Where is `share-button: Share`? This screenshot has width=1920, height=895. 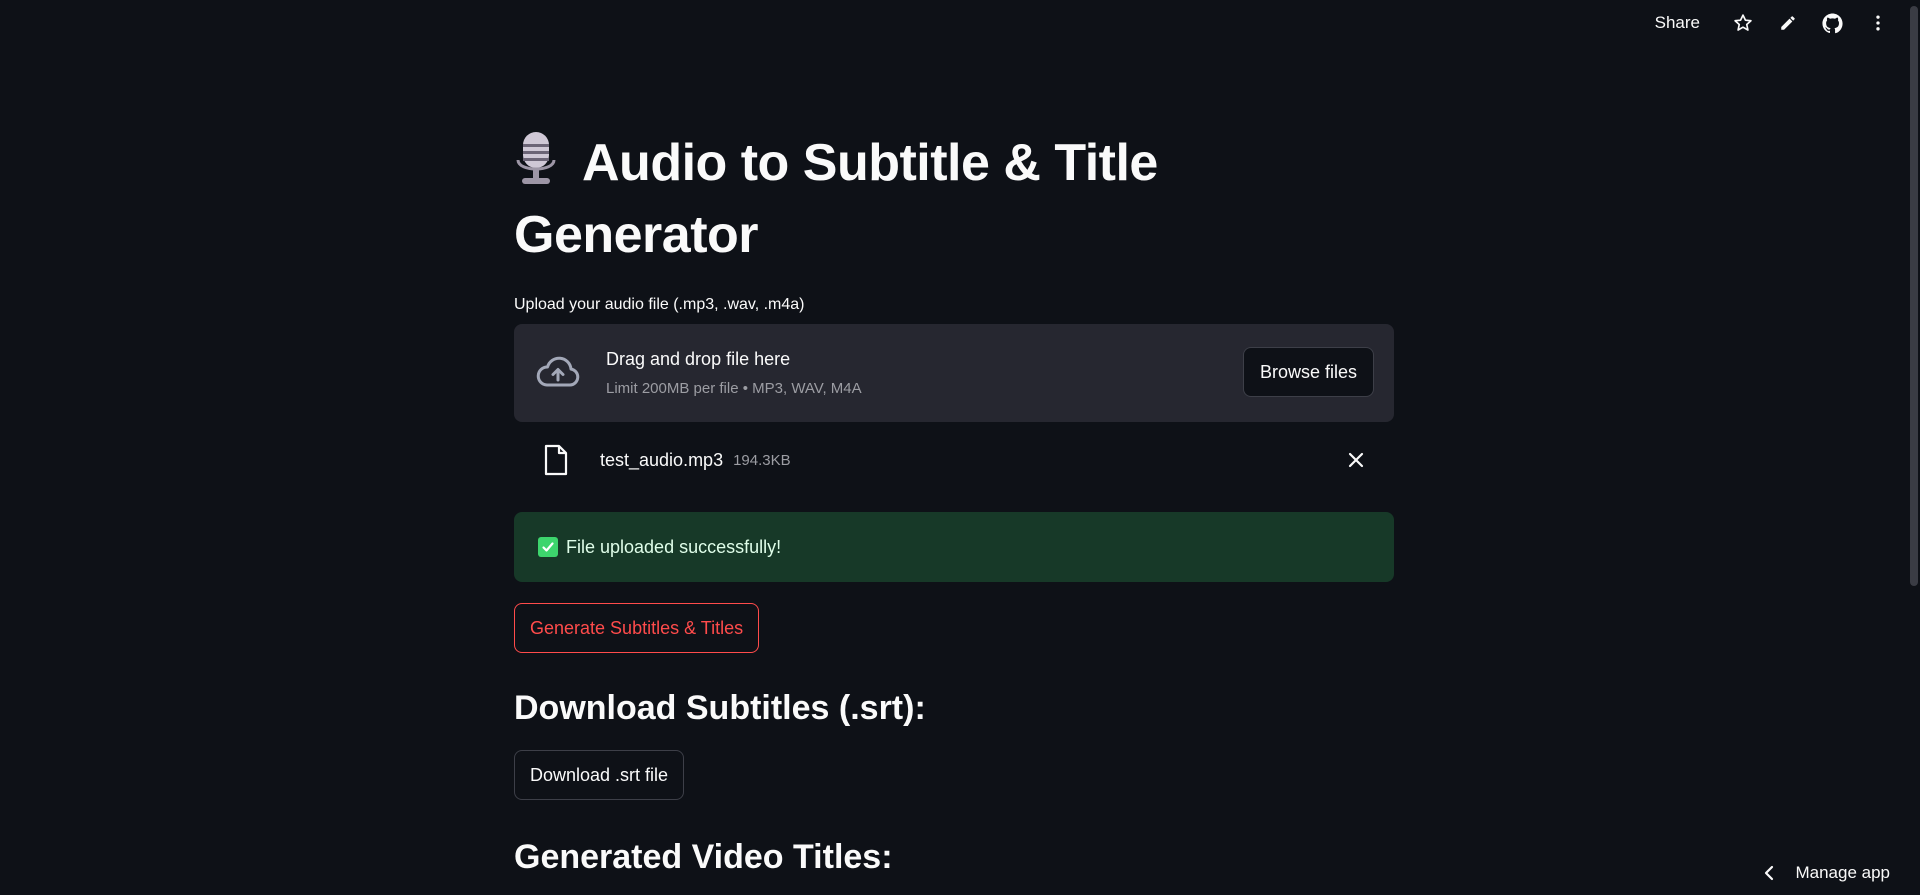 share-button: Share is located at coordinates (1677, 23).